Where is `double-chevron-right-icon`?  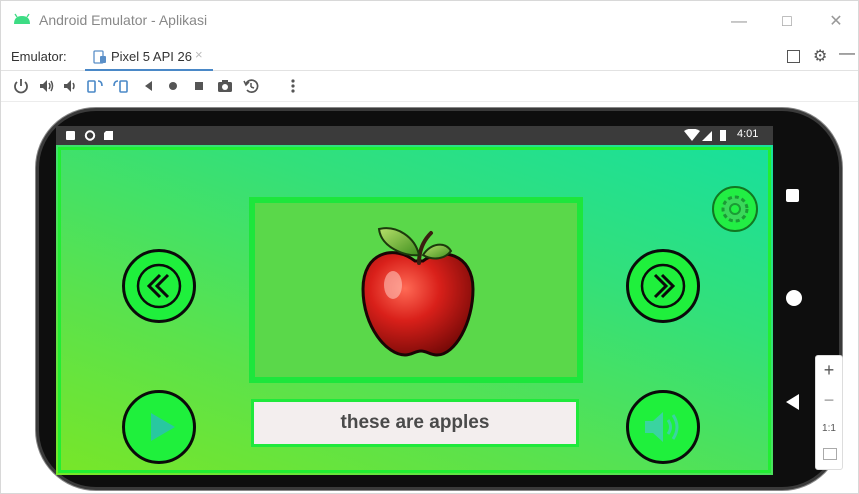
double-chevron-right-icon is located at coordinates (663, 286).